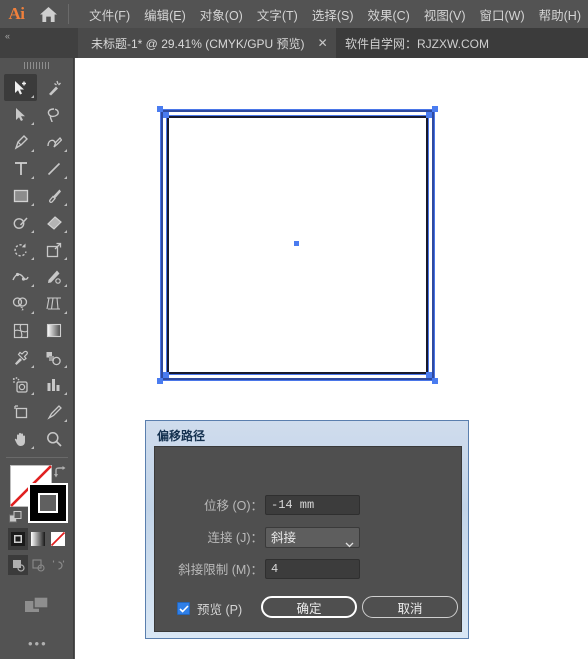  What do you see at coordinates (58, 539) in the screenshot?
I see `none-mode-button` at bounding box center [58, 539].